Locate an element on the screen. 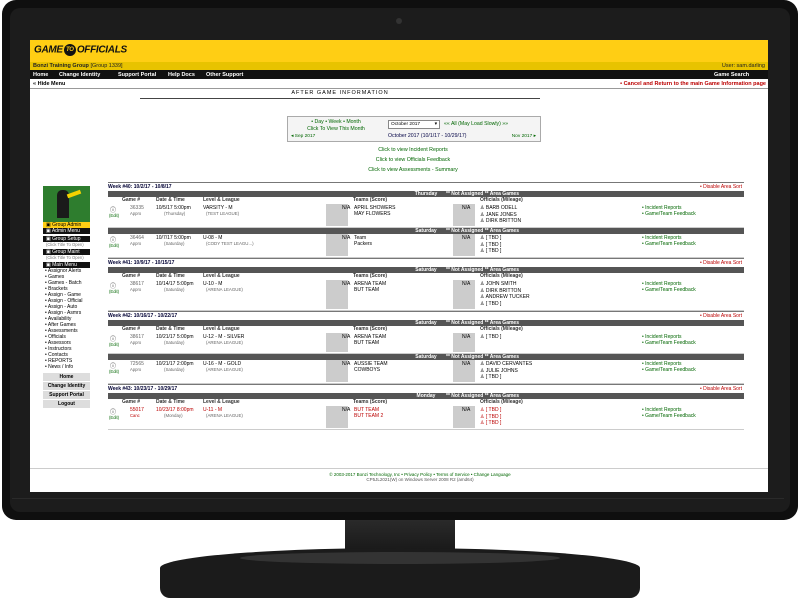 Image resolution: width=800 pixels, height=605 pixels. view-week: Week is located at coordinates (334, 122).